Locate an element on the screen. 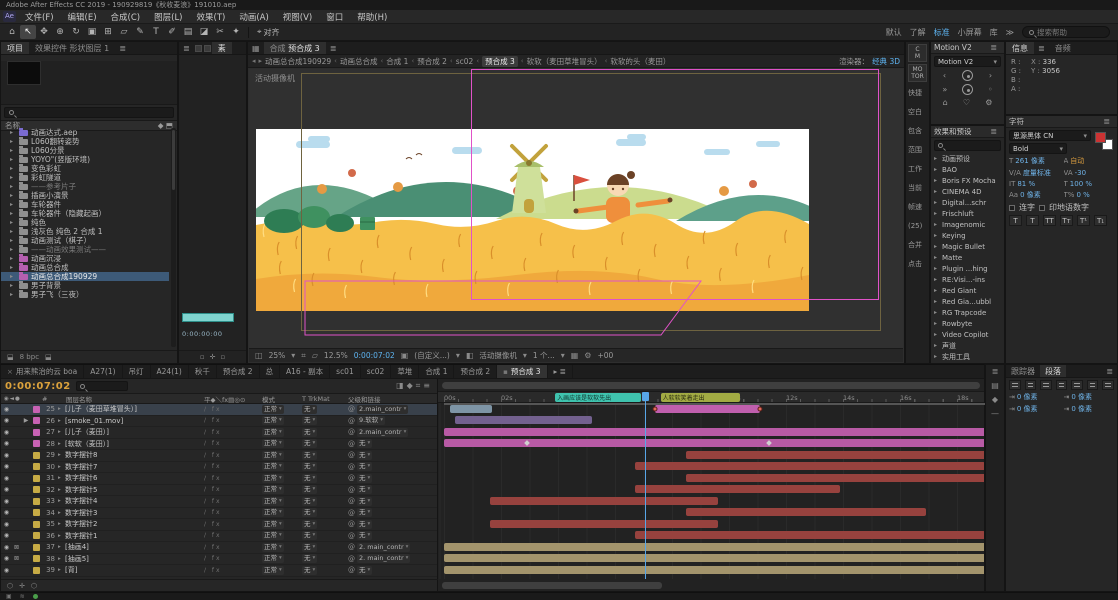 The image size is (1118, 600). zoom-tool: ⊕ is located at coordinates (60, 32).